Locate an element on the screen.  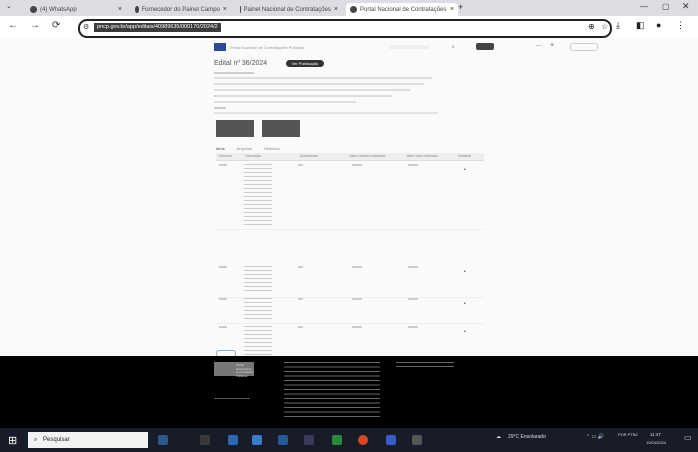
clock-time: 11:47 is located at coordinates (655, 434).